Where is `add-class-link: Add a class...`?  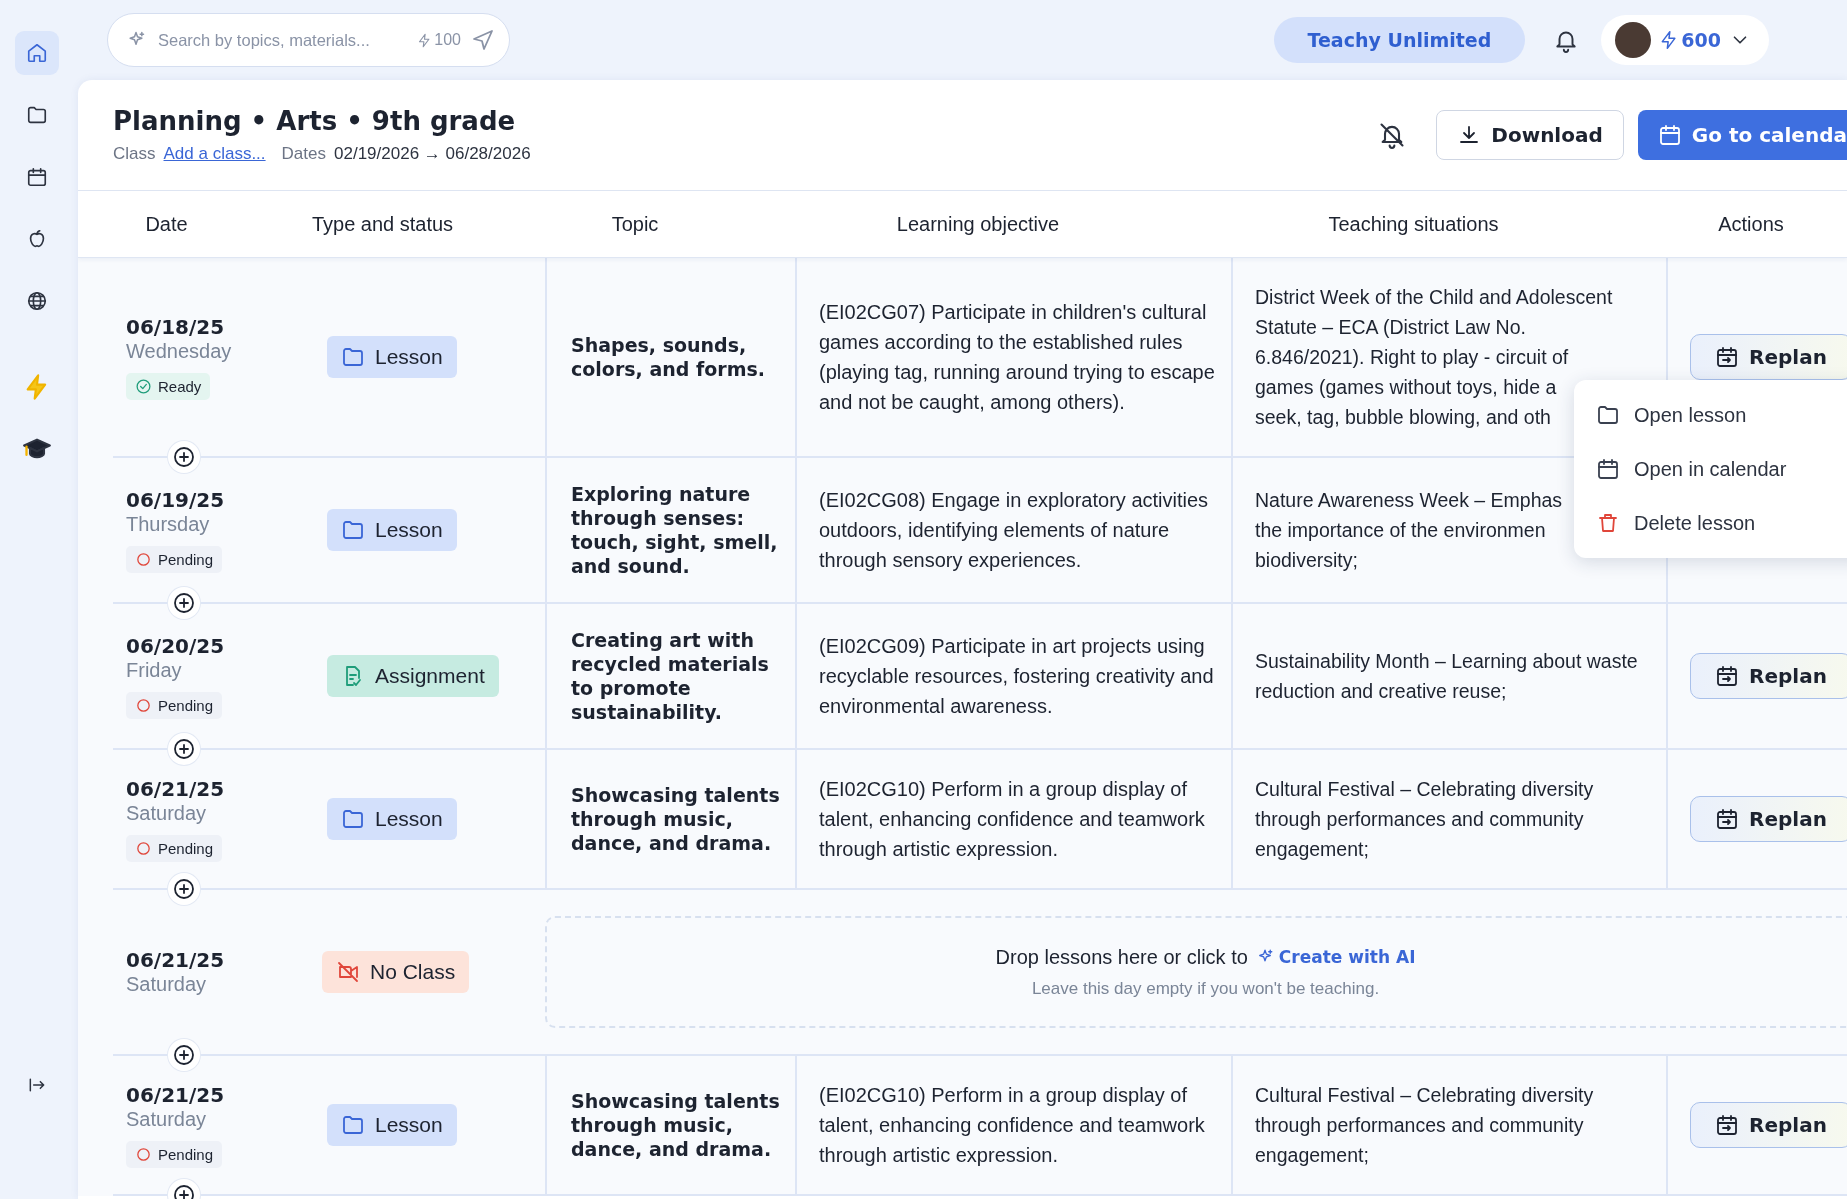
add-class-link: Add a class... is located at coordinates (214, 154).